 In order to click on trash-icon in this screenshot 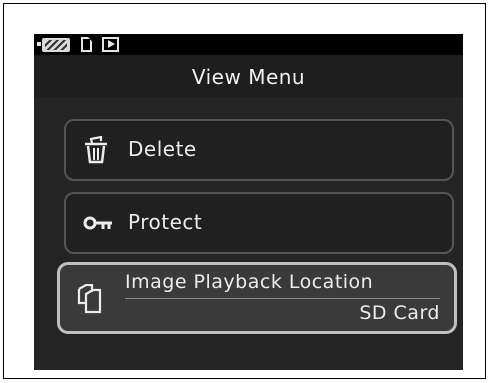, I will do `click(96, 150)`.